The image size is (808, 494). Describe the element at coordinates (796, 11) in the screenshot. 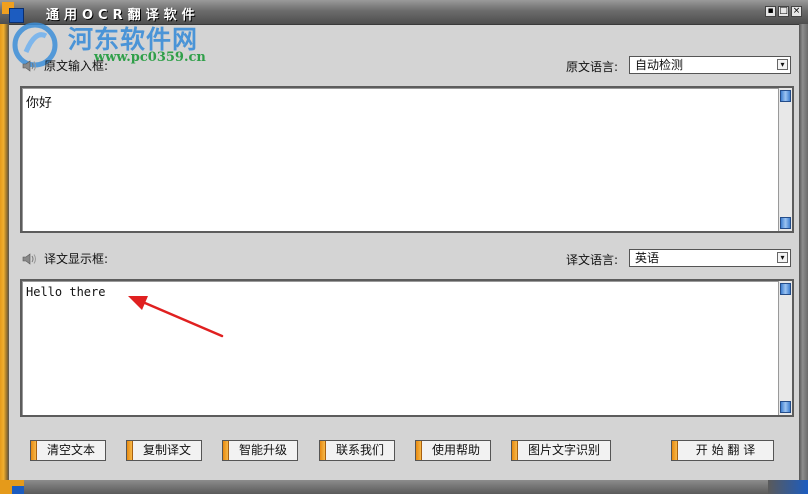

I see `close-button: ×` at that location.